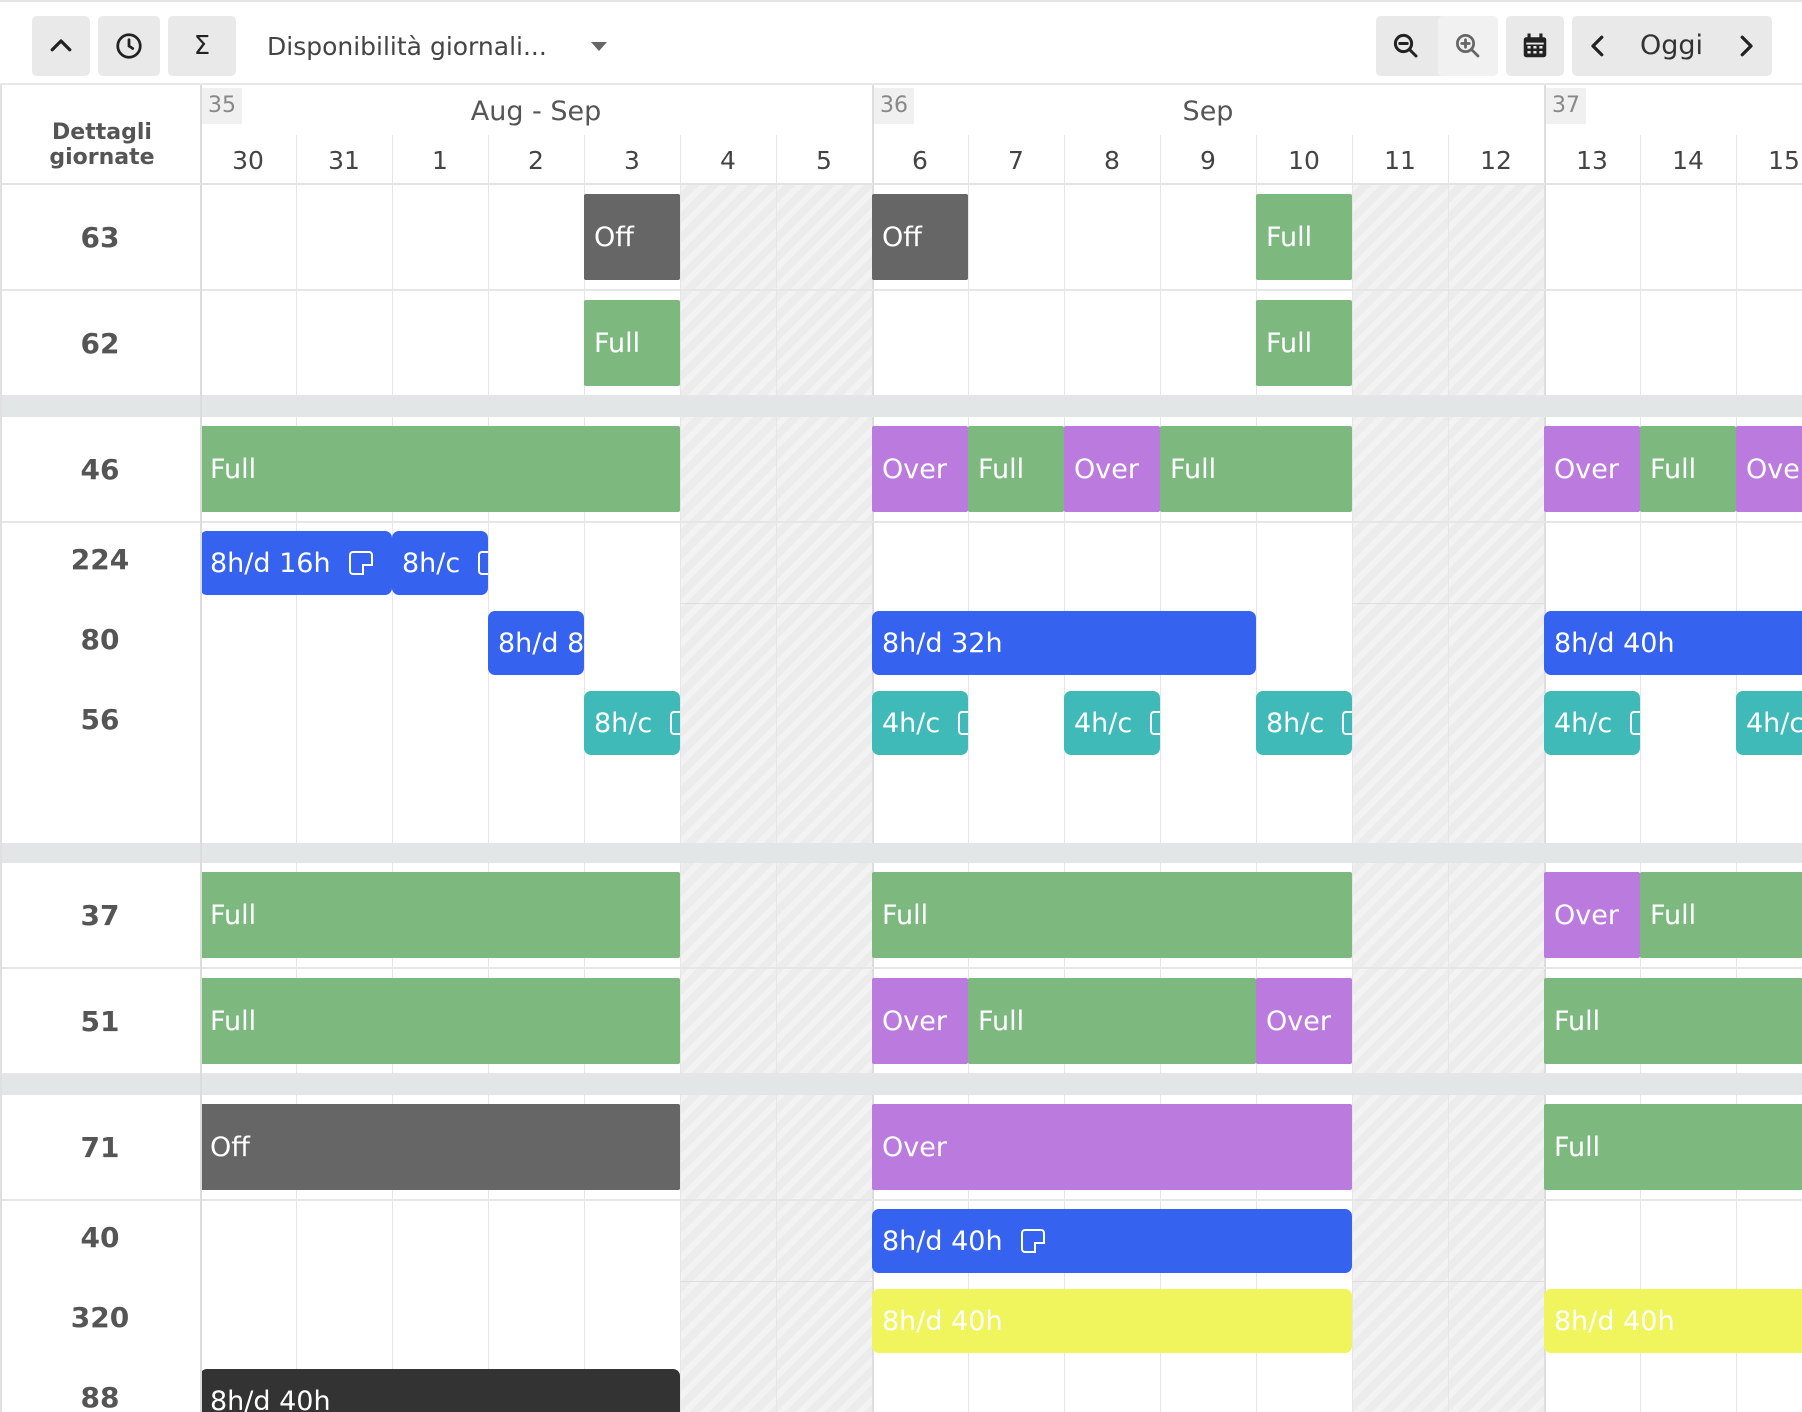 The width and height of the screenshot is (1802, 1412). Describe the element at coordinates (100, 1396) in the screenshot. I see `row-label: 88` at that location.